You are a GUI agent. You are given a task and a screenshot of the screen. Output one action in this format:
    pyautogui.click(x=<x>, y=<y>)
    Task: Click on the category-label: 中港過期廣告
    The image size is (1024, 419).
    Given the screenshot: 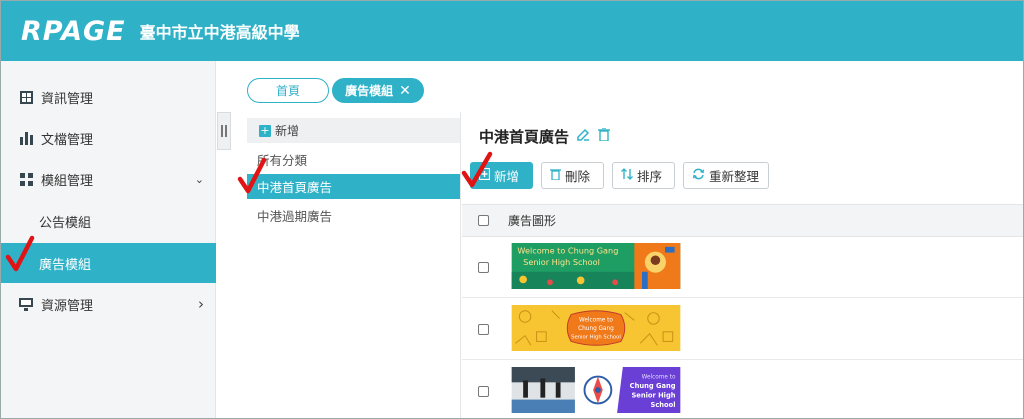 What is the action you would take?
    pyautogui.click(x=295, y=216)
    